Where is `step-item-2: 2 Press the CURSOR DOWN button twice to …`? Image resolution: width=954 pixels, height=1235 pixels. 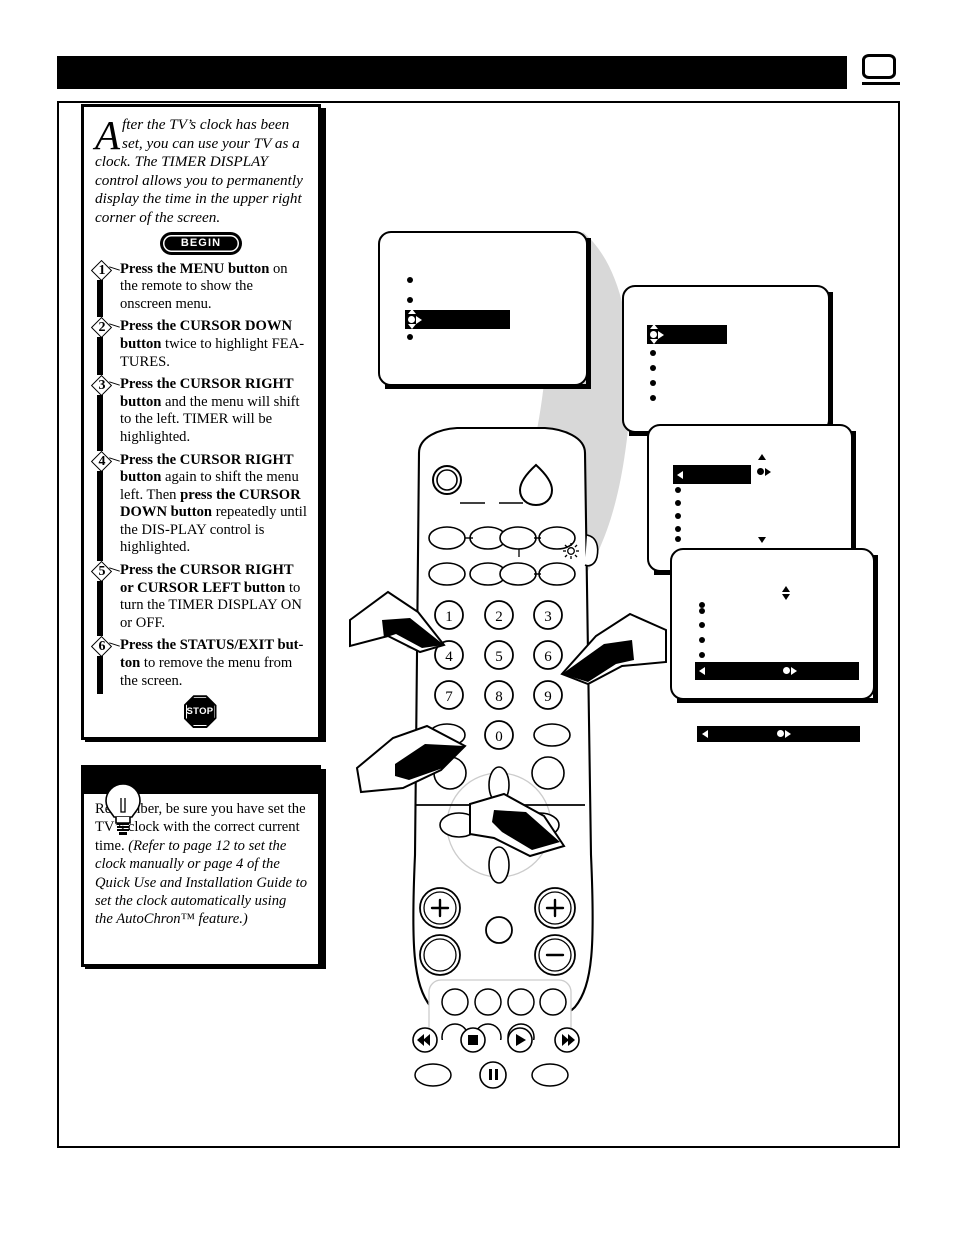 step-item-2: 2 Press the CURSOR DOWN button twice to … is located at coordinates (199, 346).